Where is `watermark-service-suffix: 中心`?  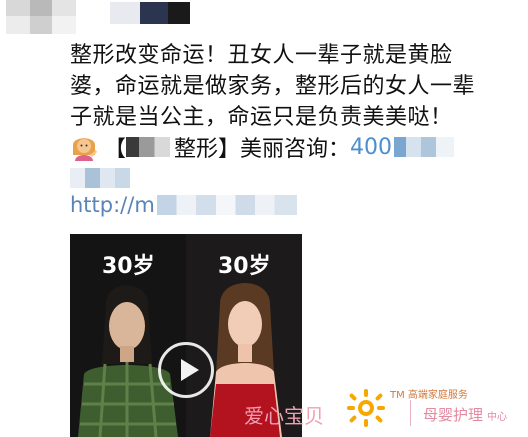 watermark-service-suffix: 中心 is located at coordinates (497, 417).